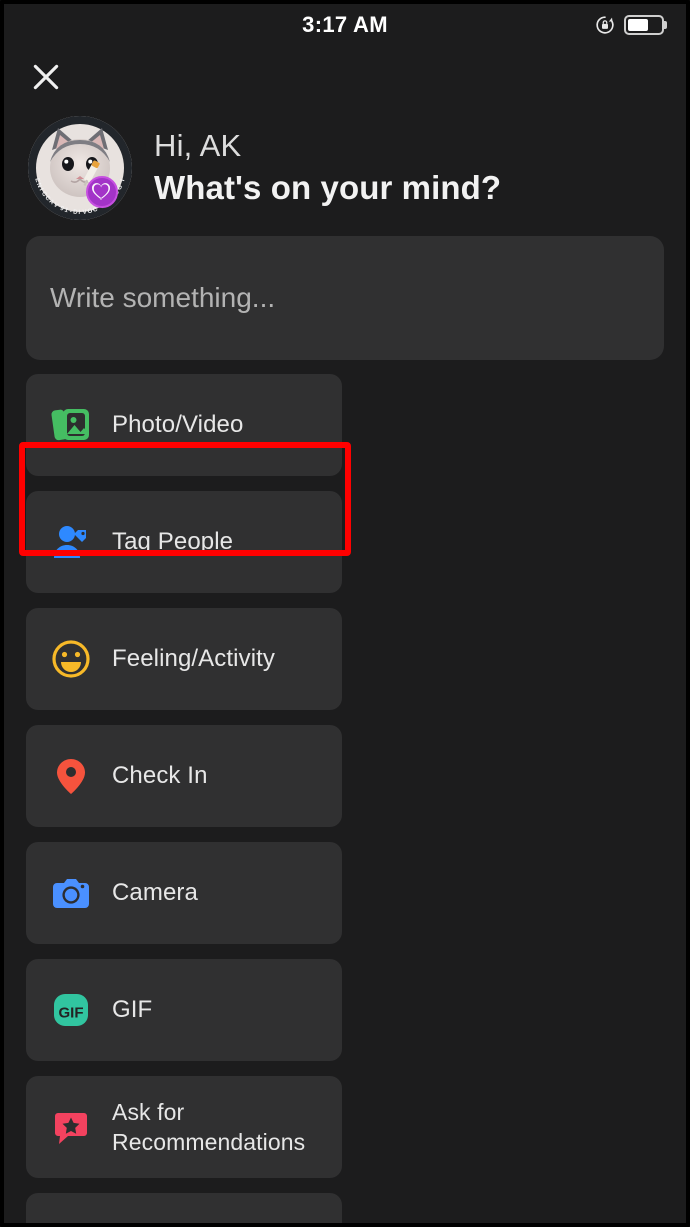  Describe the element at coordinates (71, 1013) in the screenshot. I see `svg-text: GIF` at that location.